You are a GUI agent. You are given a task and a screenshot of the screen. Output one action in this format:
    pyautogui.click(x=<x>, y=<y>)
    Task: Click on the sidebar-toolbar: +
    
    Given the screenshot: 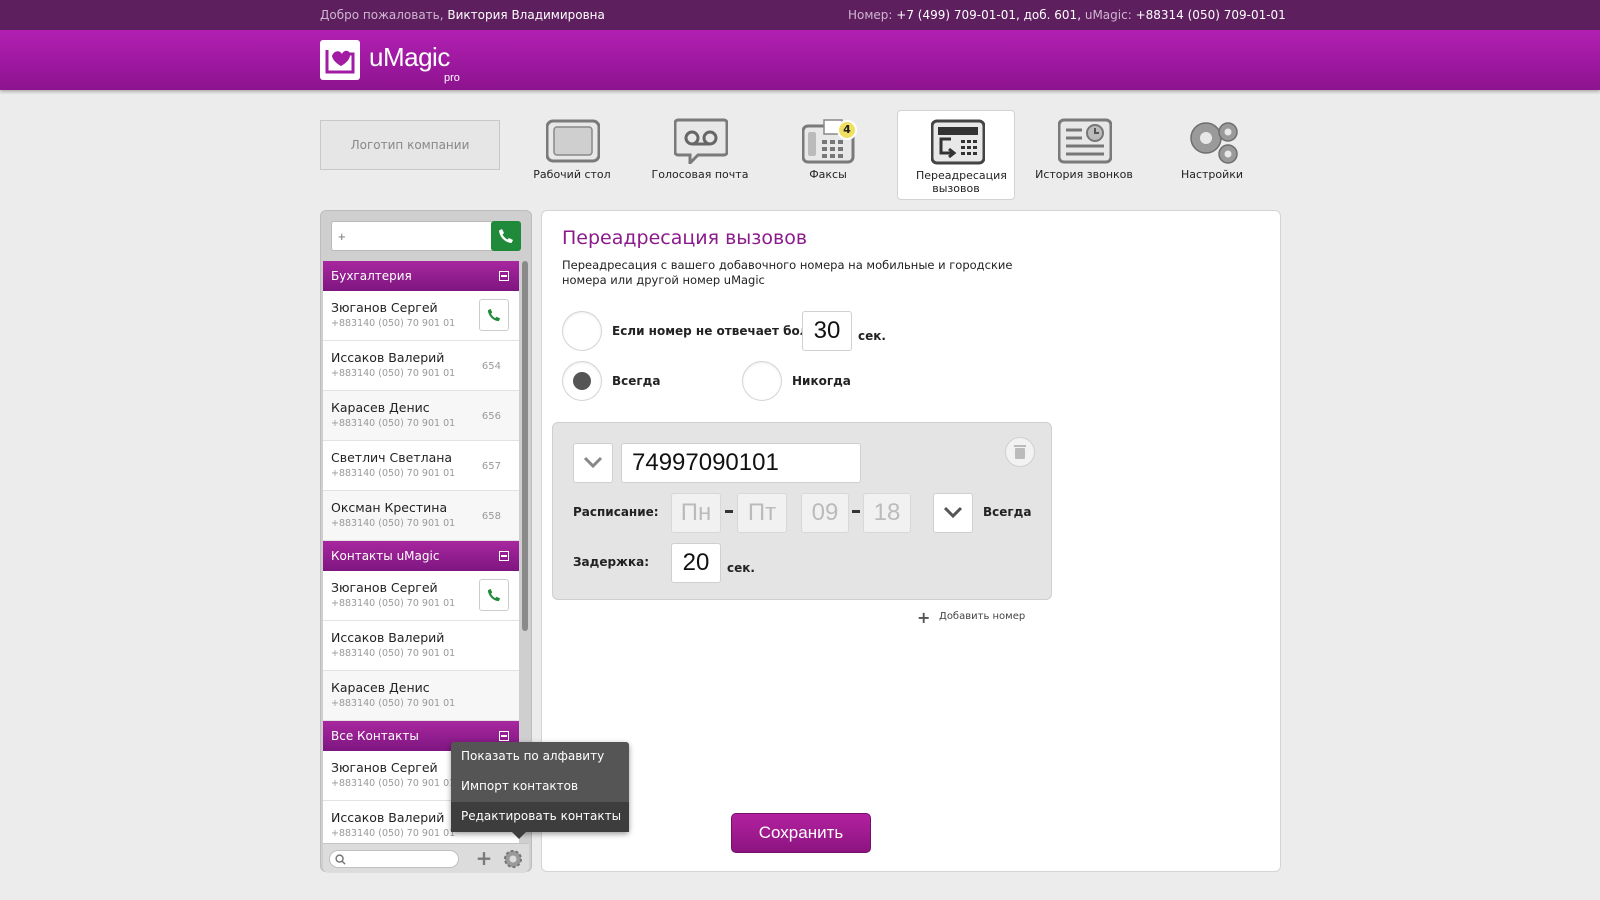 What is the action you would take?
    pyautogui.click(x=426, y=858)
    